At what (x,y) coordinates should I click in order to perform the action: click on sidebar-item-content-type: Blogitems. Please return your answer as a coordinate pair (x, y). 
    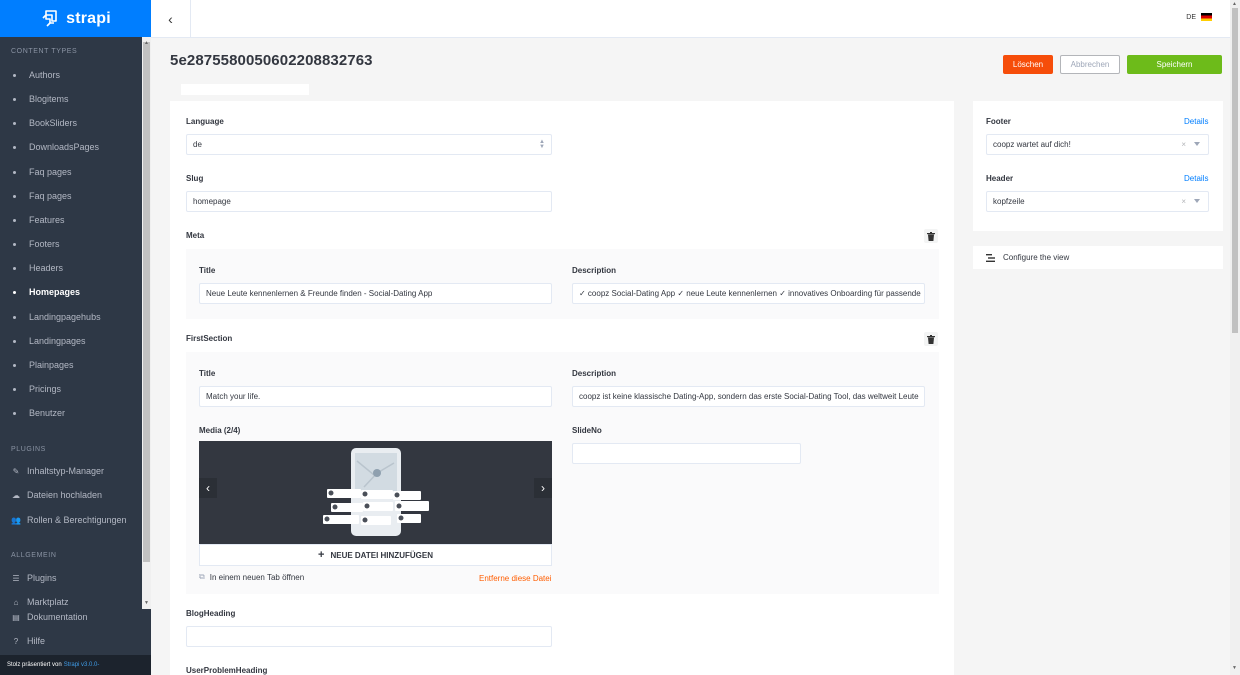
    Looking at the image, I should click on (40, 99).